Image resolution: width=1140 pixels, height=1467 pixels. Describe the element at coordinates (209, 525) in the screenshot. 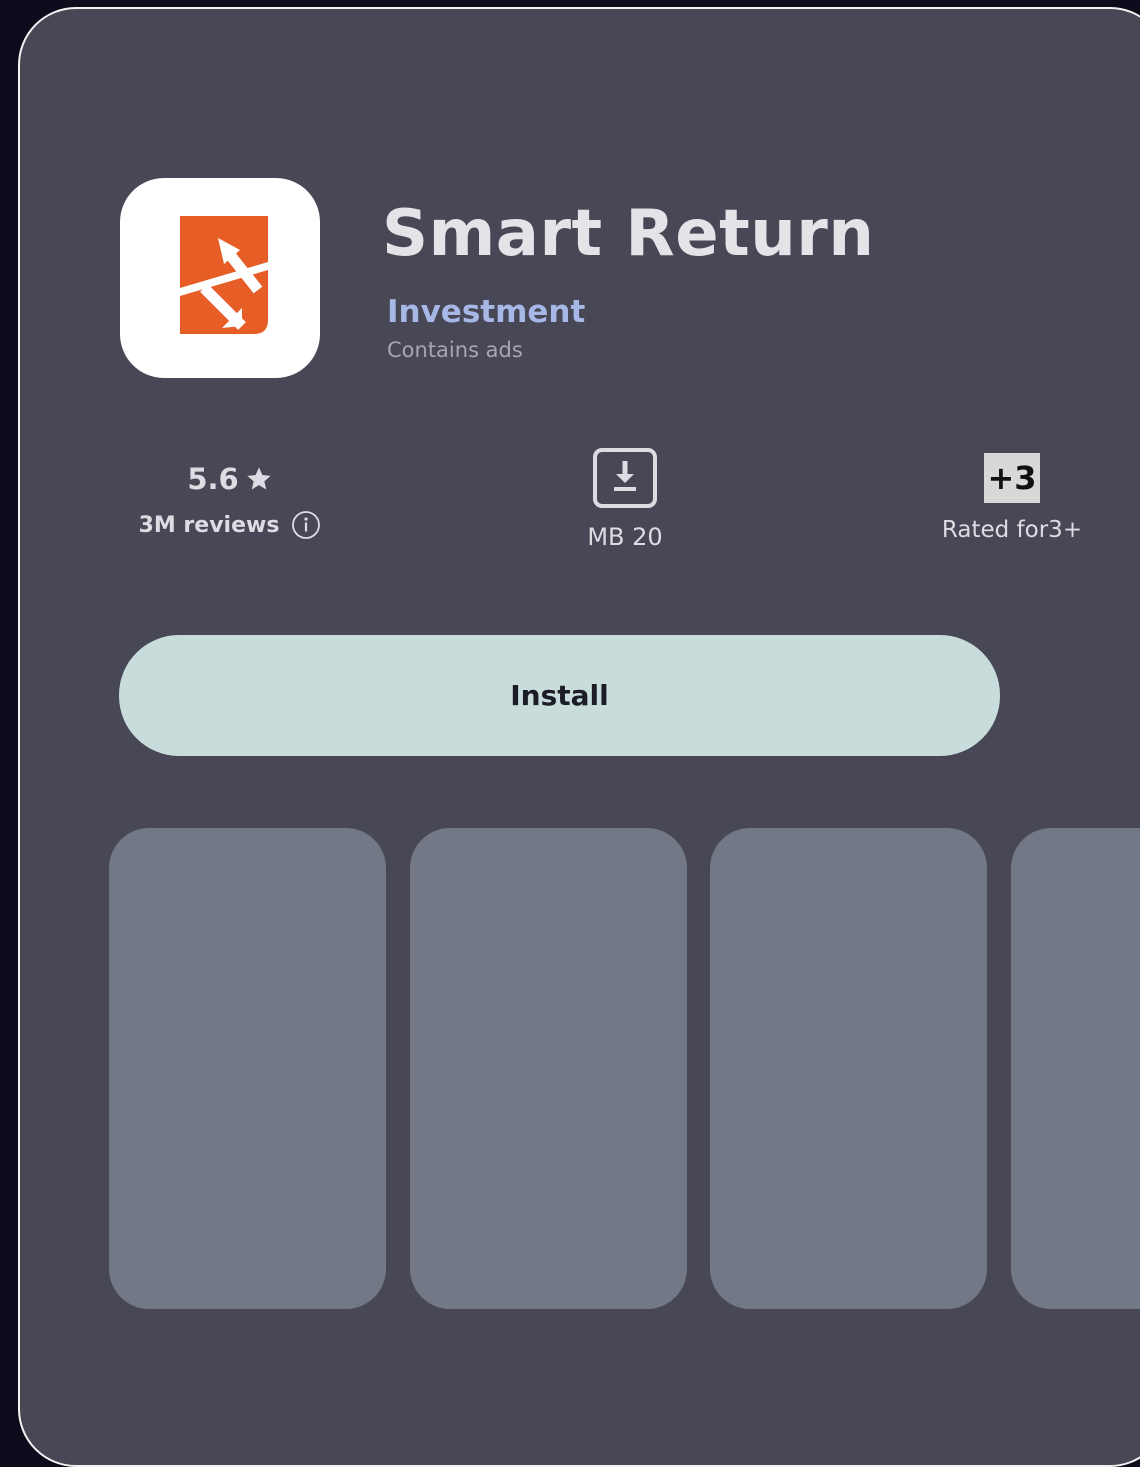

I see `reviews-count: 3M reviews` at that location.